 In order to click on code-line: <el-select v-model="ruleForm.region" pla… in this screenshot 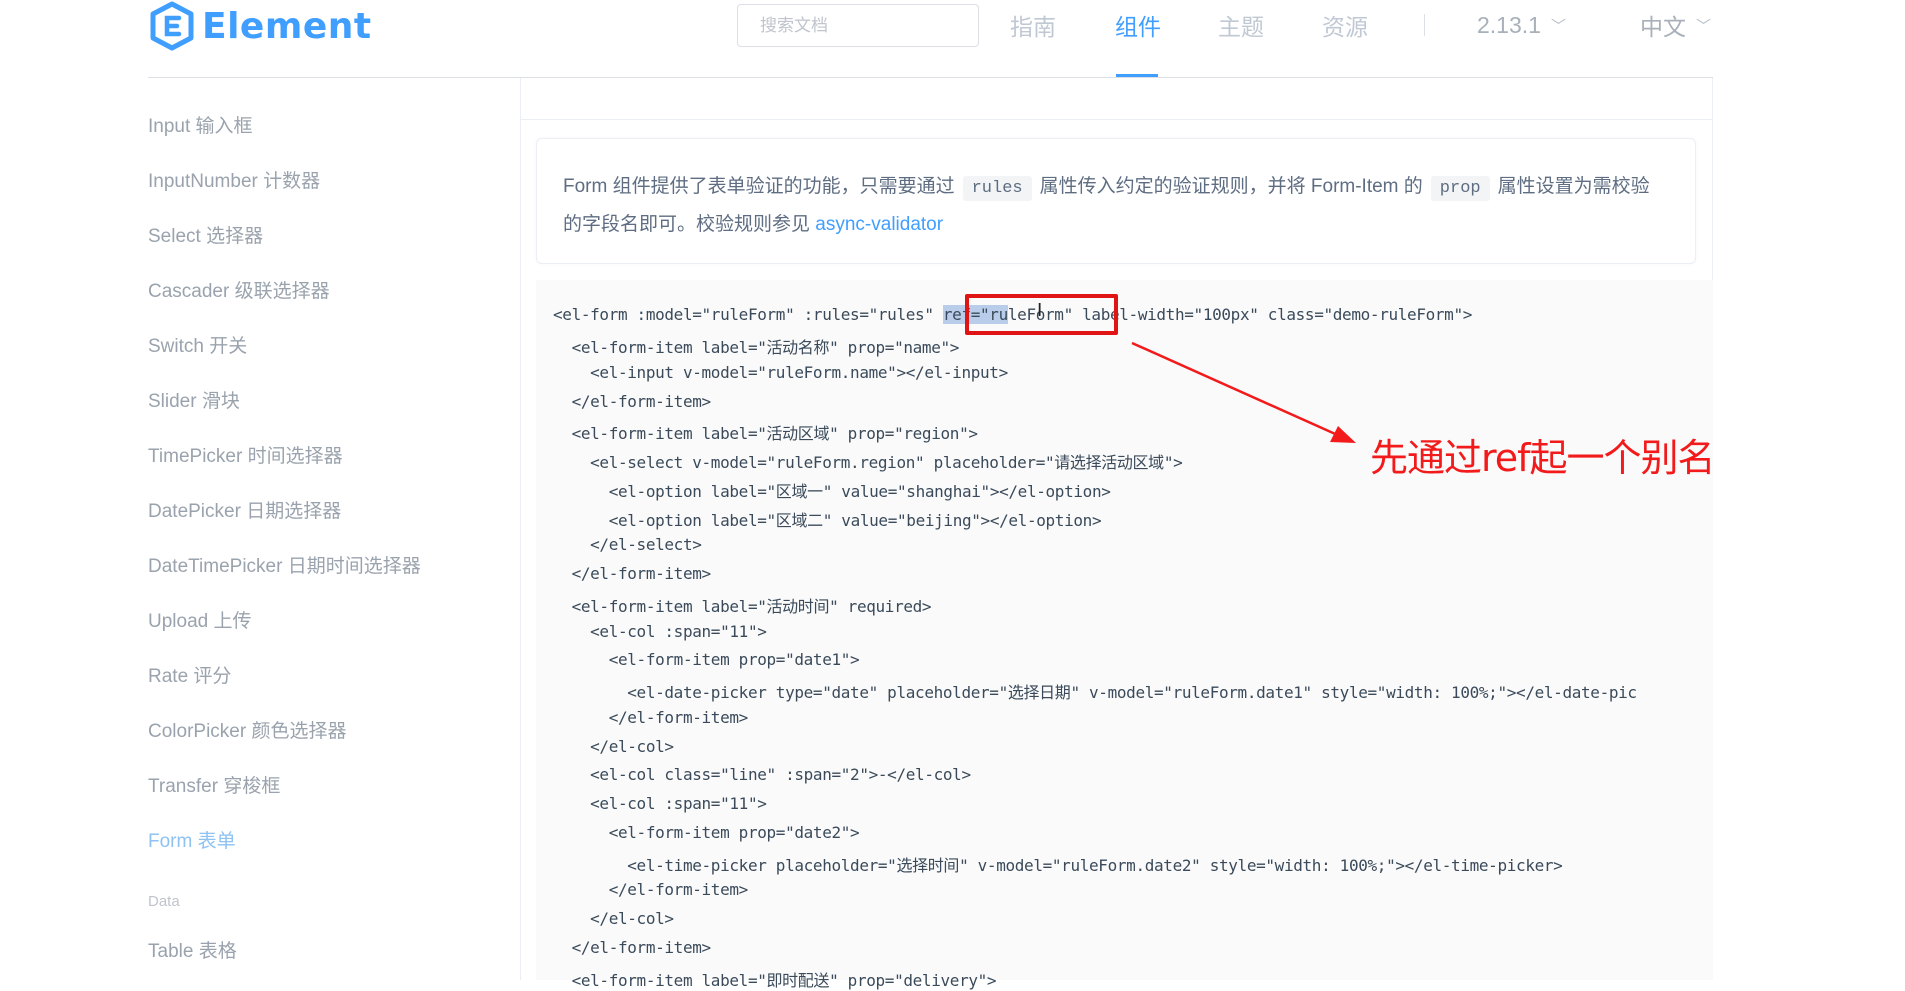, I will do `click(868, 462)`.